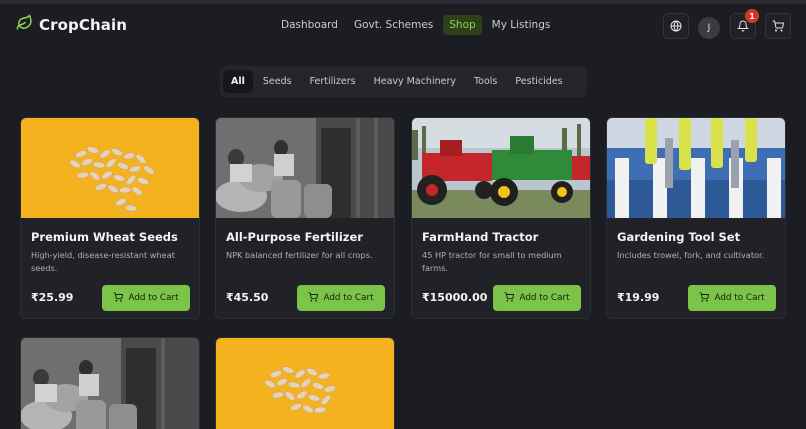 The height and width of the screenshot is (429, 806). What do you see at coordinates (752, 16) in the screenshot?
I see `notification-badge: 1` at bounding box center [752, 16].